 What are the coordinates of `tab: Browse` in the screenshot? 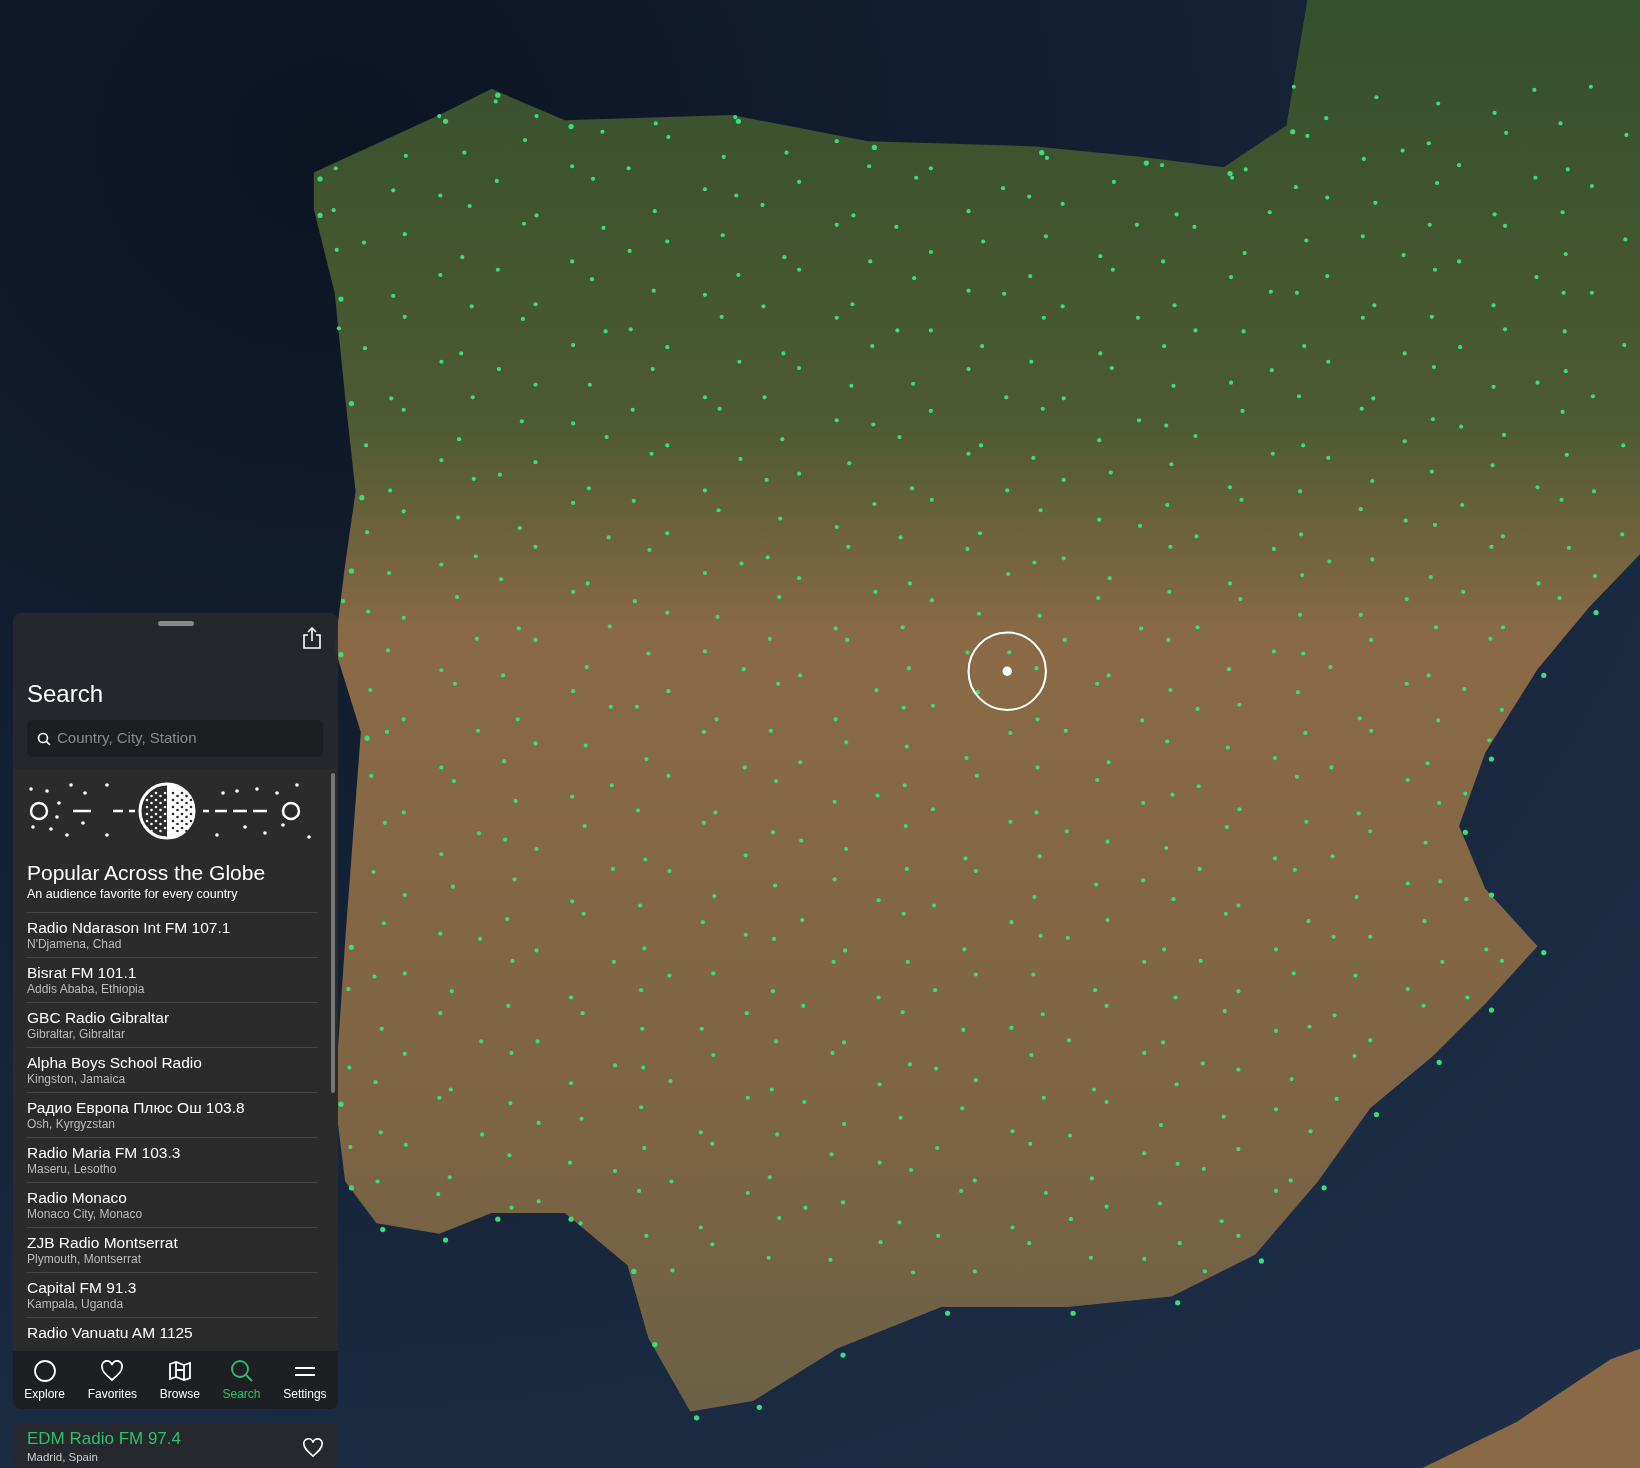 It's located at (179, 1381).